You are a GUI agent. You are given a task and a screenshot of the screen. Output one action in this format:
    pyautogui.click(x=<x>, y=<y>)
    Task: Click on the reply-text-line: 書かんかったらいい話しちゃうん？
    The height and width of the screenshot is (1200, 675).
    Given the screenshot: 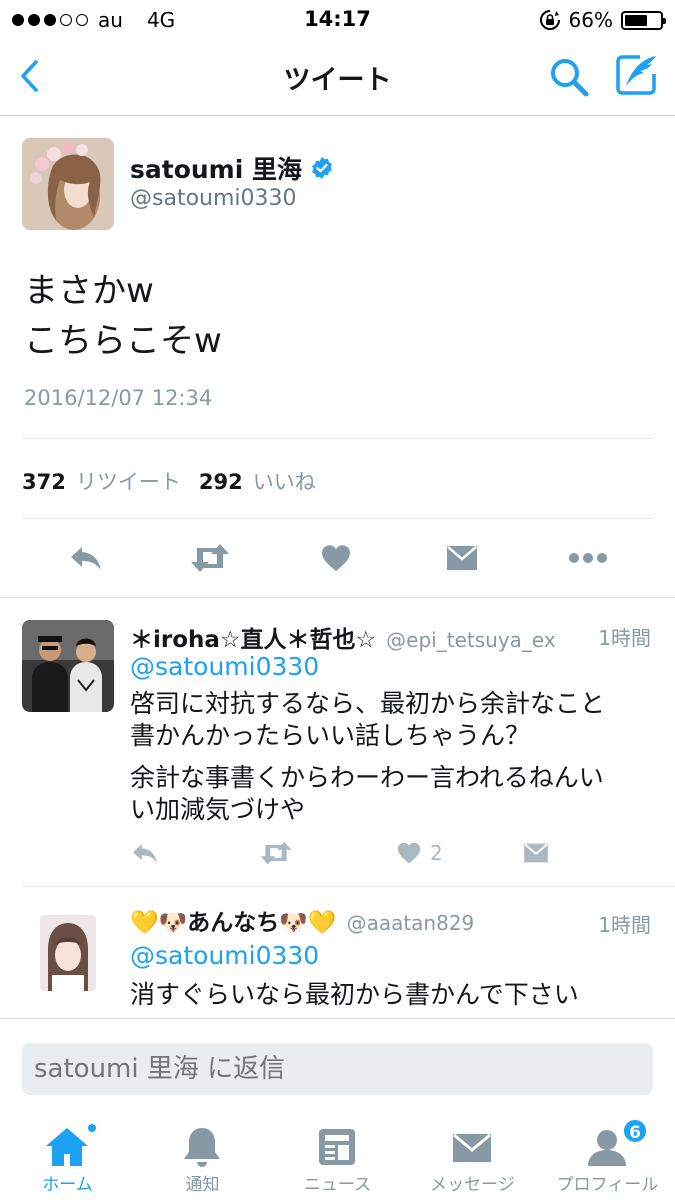 What is the action you would take?
    pyautogui.click(x=330, y=735)
    